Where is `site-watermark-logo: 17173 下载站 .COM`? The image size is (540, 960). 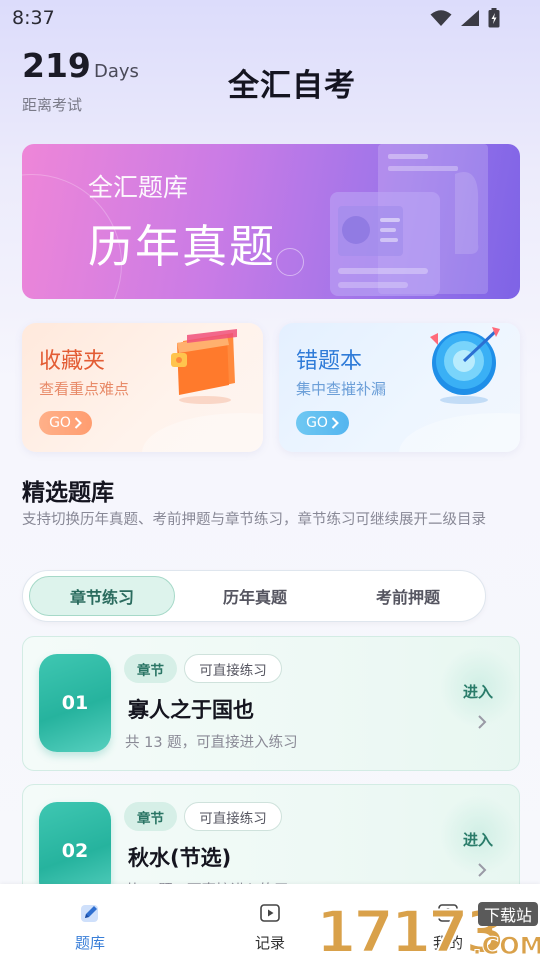 site-watermark-logo: 17173 下载站 .COM is located at coordinates (428, 928).